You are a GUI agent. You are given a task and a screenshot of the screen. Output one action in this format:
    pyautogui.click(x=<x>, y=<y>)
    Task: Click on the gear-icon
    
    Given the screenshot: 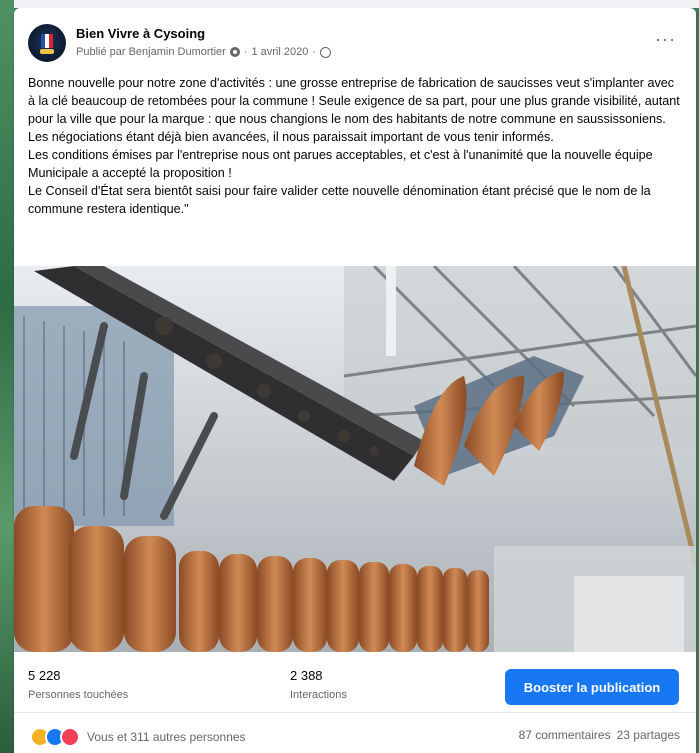 What is the action you would take?
    pyautogui.click(x=234, y=52)
    